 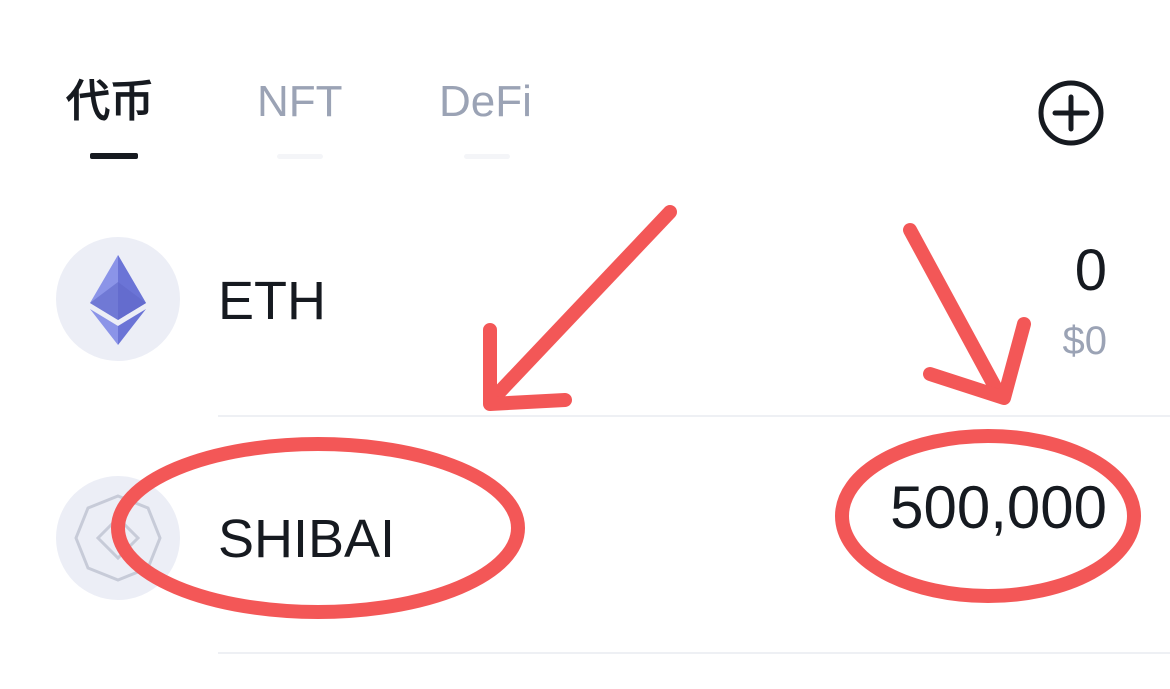 I want to click on token-symbol: ETH, so click(x=272, y=301).